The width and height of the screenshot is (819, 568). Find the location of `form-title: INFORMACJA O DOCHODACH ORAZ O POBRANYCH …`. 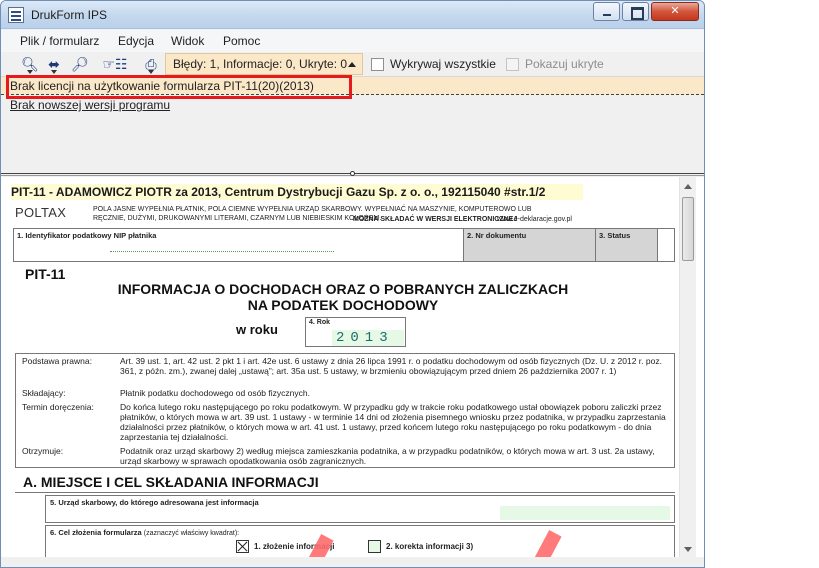

form-title: INFORMACJA O DOCHODACH ORAZ O POBRANYCH … is located at coordinates (343, 297).